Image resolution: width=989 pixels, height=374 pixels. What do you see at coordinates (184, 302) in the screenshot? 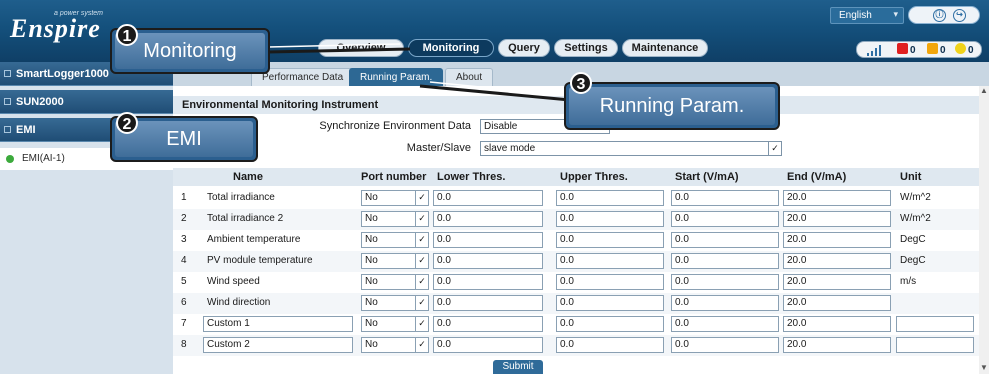
I see `row-number: 6` at bounding box center [184, 302].